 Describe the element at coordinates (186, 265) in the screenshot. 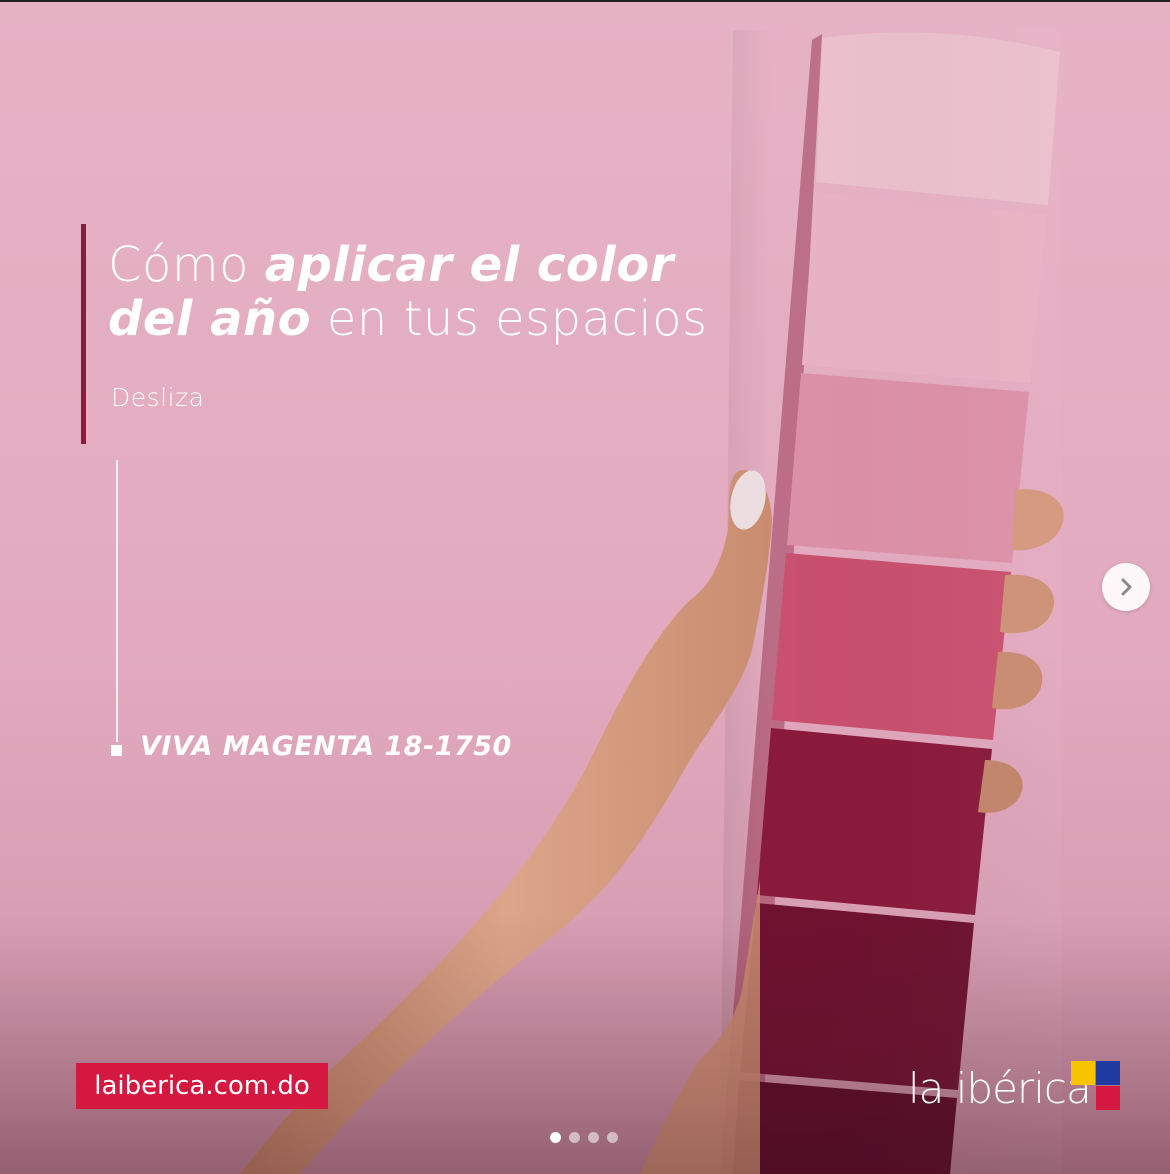

I see `headline-part1: Cómo` at that location.